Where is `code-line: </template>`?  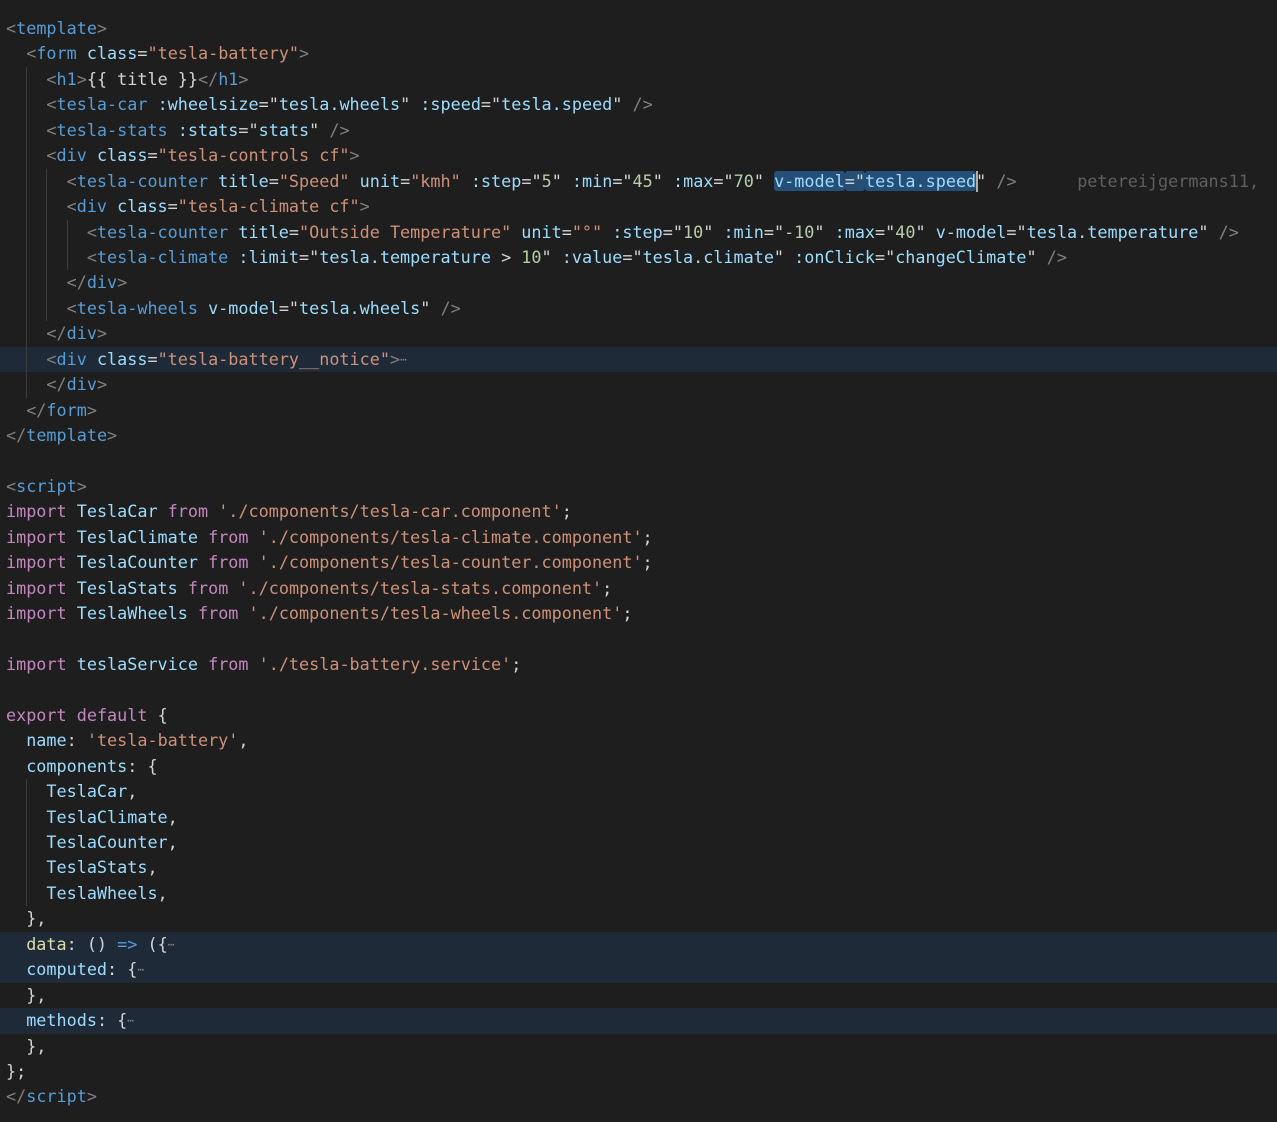
code-line: </template> is located at coordinates (638, 435).